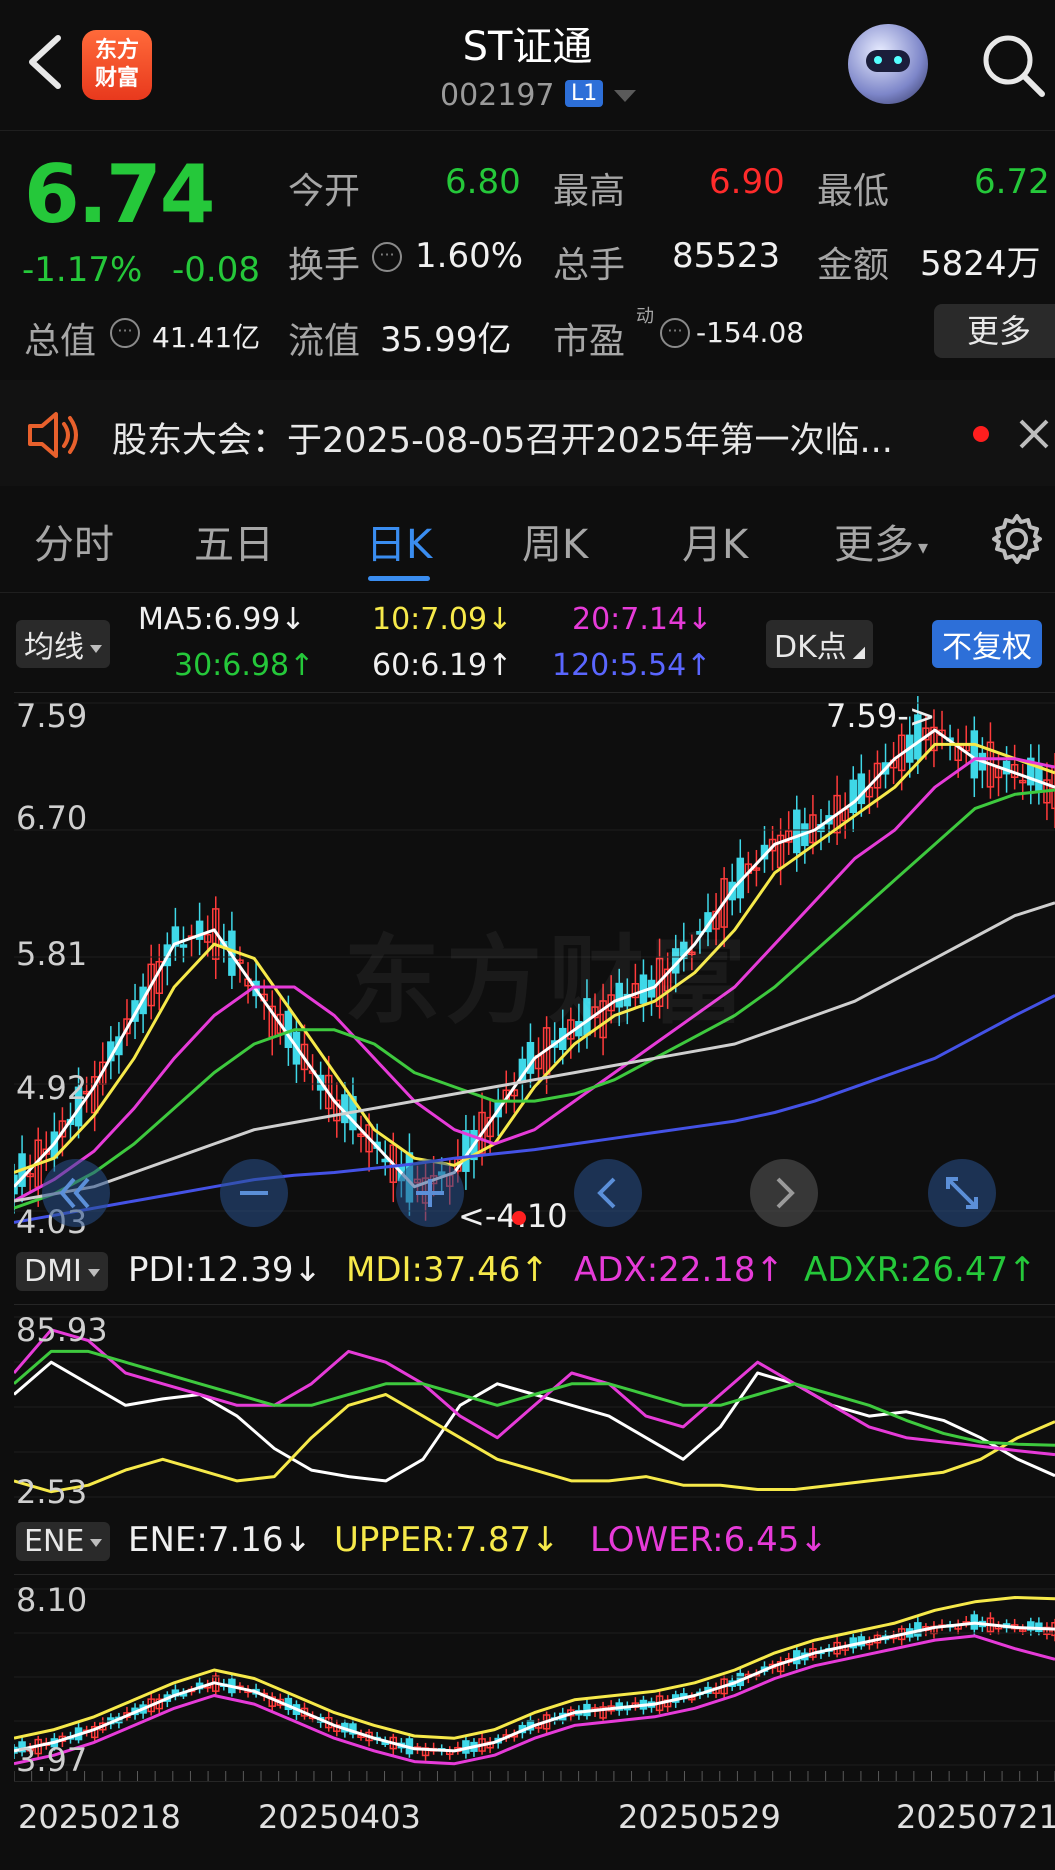  Describe the element at coordinates (853, 191) in the screenshot. I see `low-label: 最低` at that location.